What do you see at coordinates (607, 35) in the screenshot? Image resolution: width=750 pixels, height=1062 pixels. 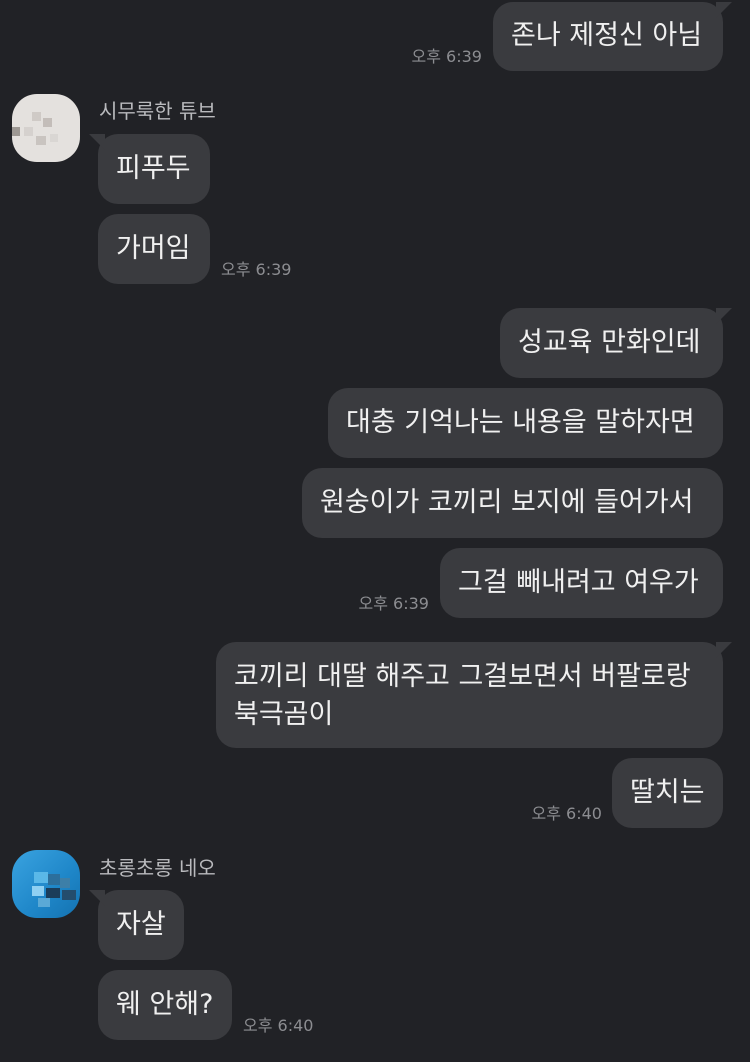 I see `message-text: 존나 제정신 아님` at bounding box center [607, 35].